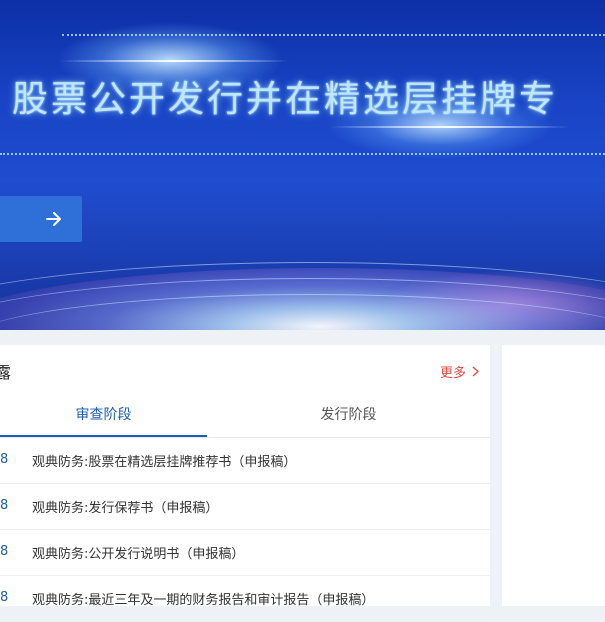  What do you see at coordinates (245, 506) in the screenshot?
I see `list-item: -28 观典防务:发行保荐书（申报稿）` at bounding box center [245, 506].